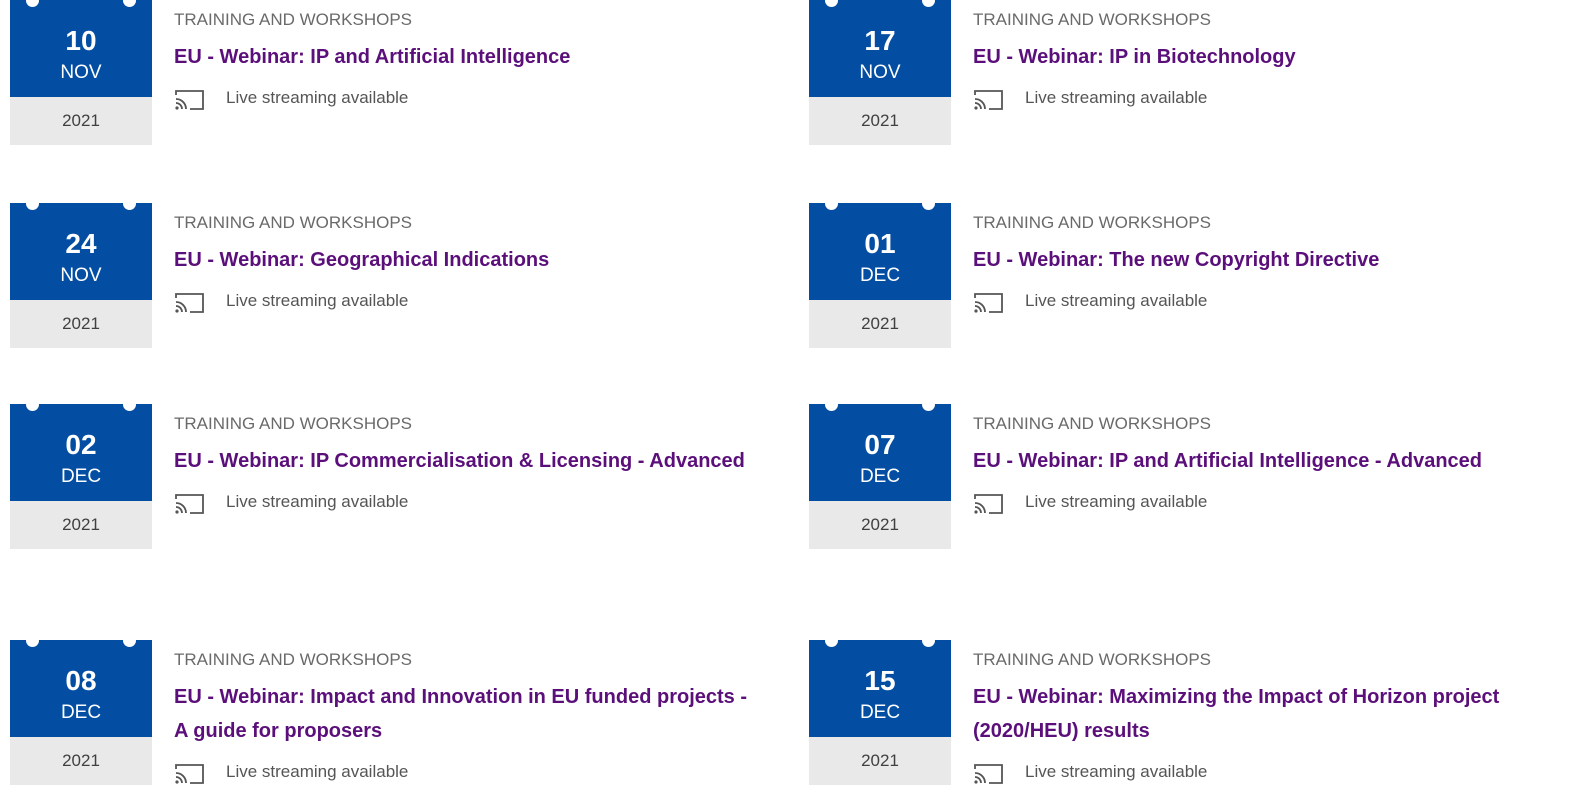 This screenshot has width=1571, height=801. Describe the element at coordinates (880, 444) in the screenshot. I see `date-day: 07` at that location.